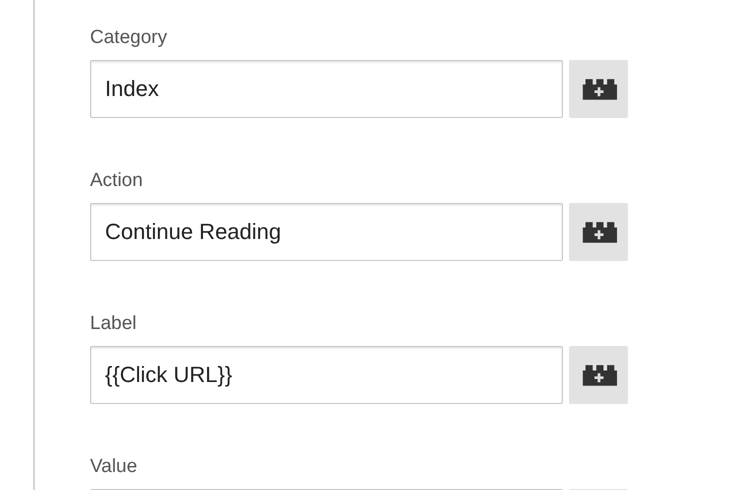 Image resolution: width=736 pixels, height=490 pixels. Describe the element at coordinates (114, 324) in the screenshot. I see `field-label: Label` at that location.